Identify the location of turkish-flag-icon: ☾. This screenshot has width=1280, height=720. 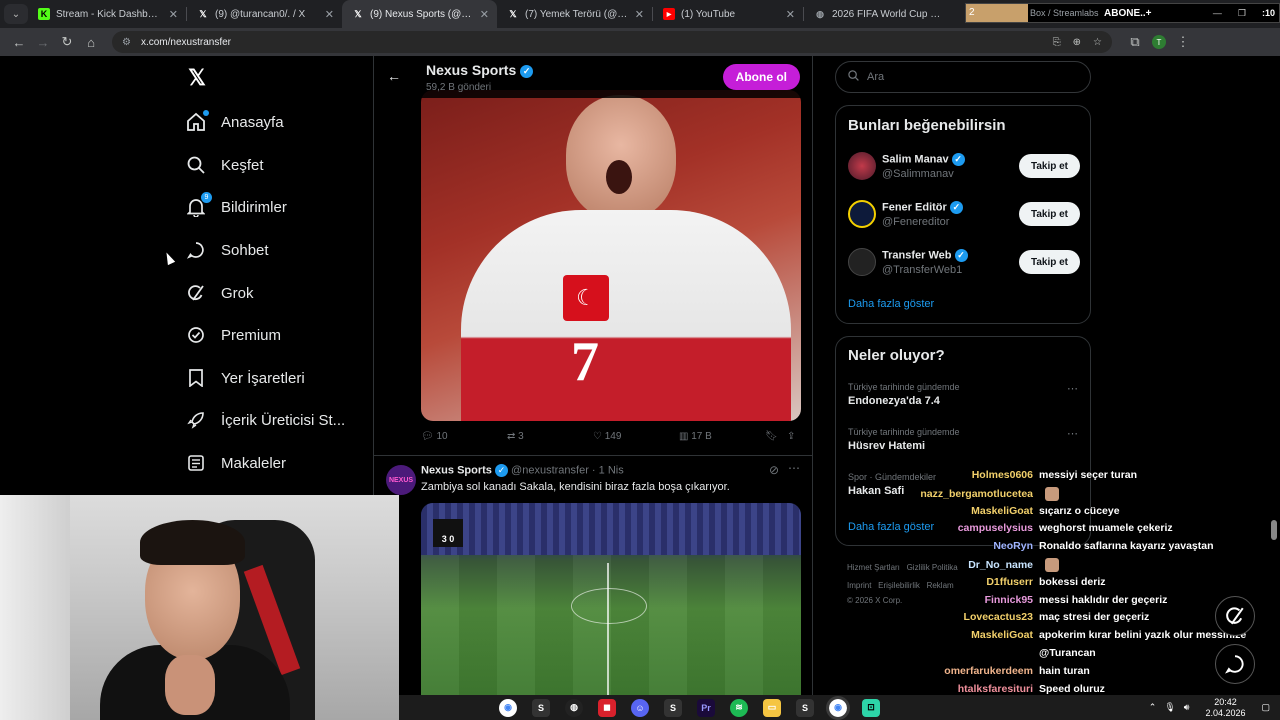
(586, 298).